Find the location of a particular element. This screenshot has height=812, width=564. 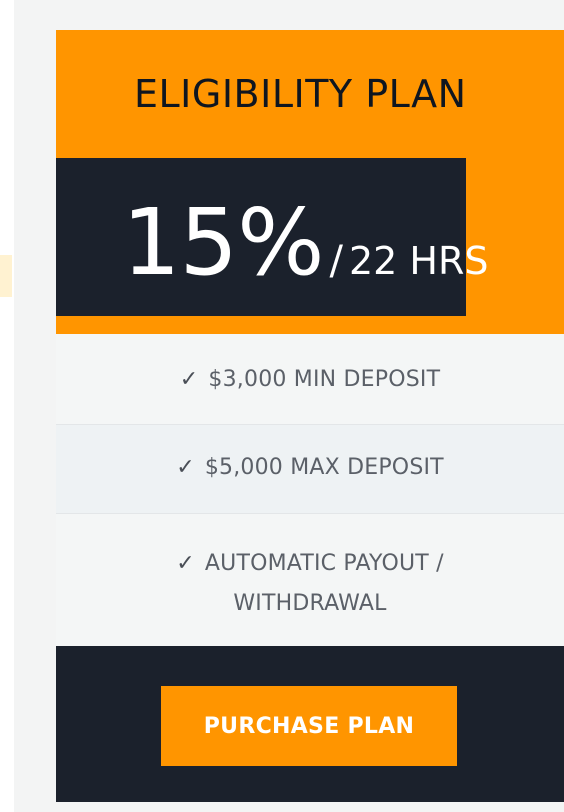

feature-automatic-payout: ✓ AUTOMATIC PAYOUT / WITHDRAWAL is located at coordinates (310, 579).